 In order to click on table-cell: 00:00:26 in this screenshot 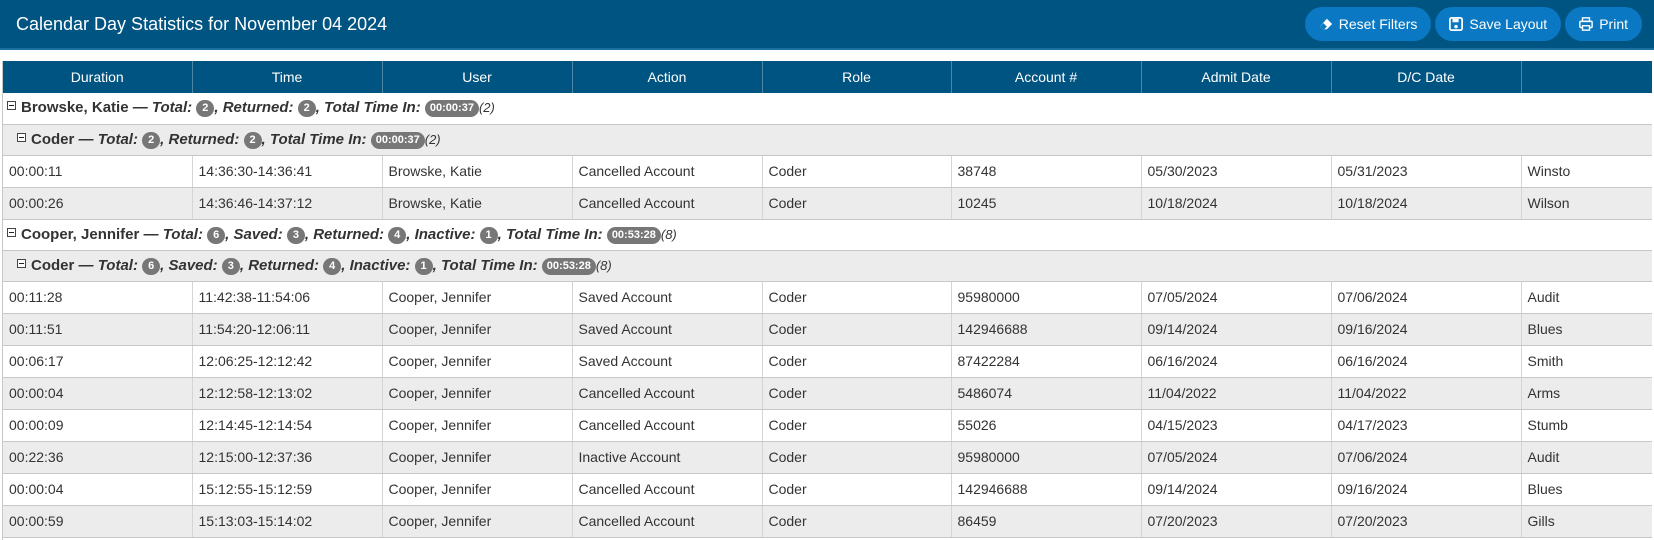, I will do `click(98, 203)`.